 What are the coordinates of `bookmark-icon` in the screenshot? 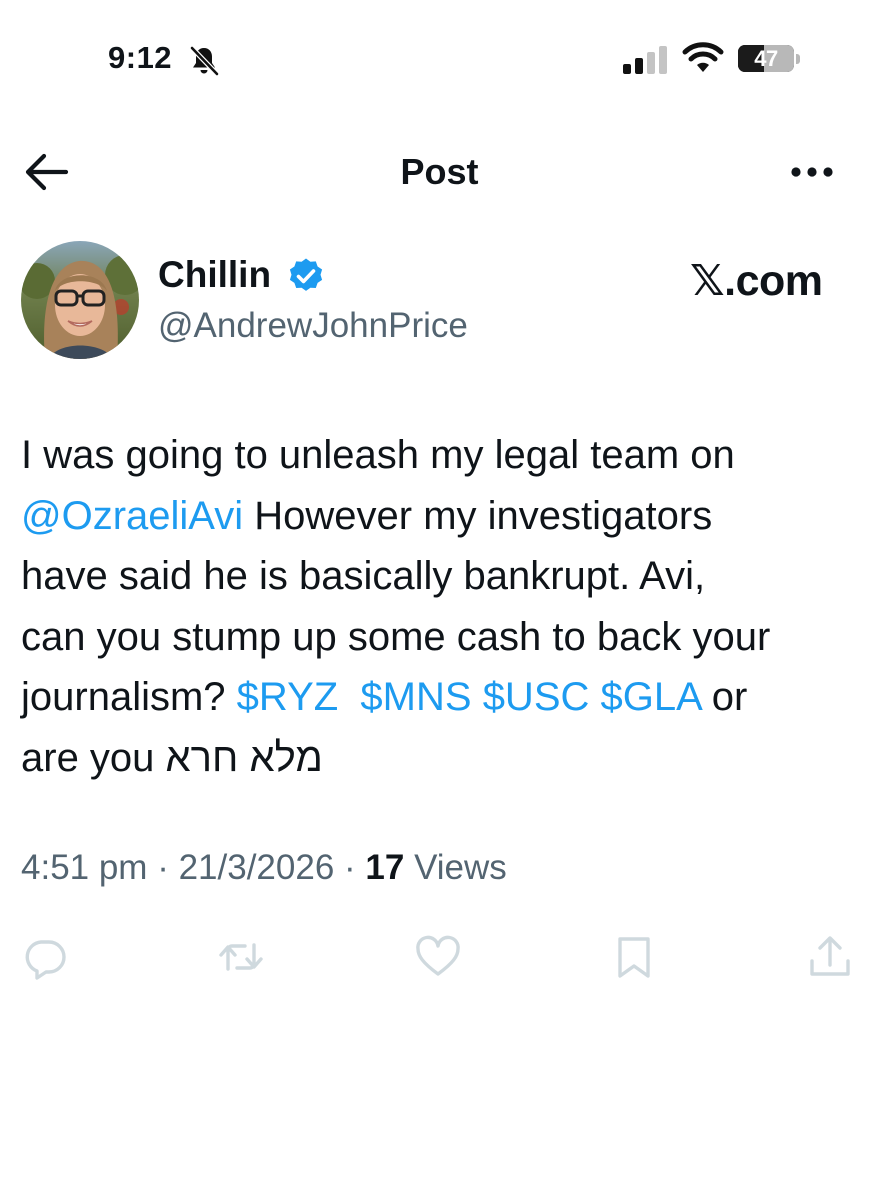 It's located at (634, 957).